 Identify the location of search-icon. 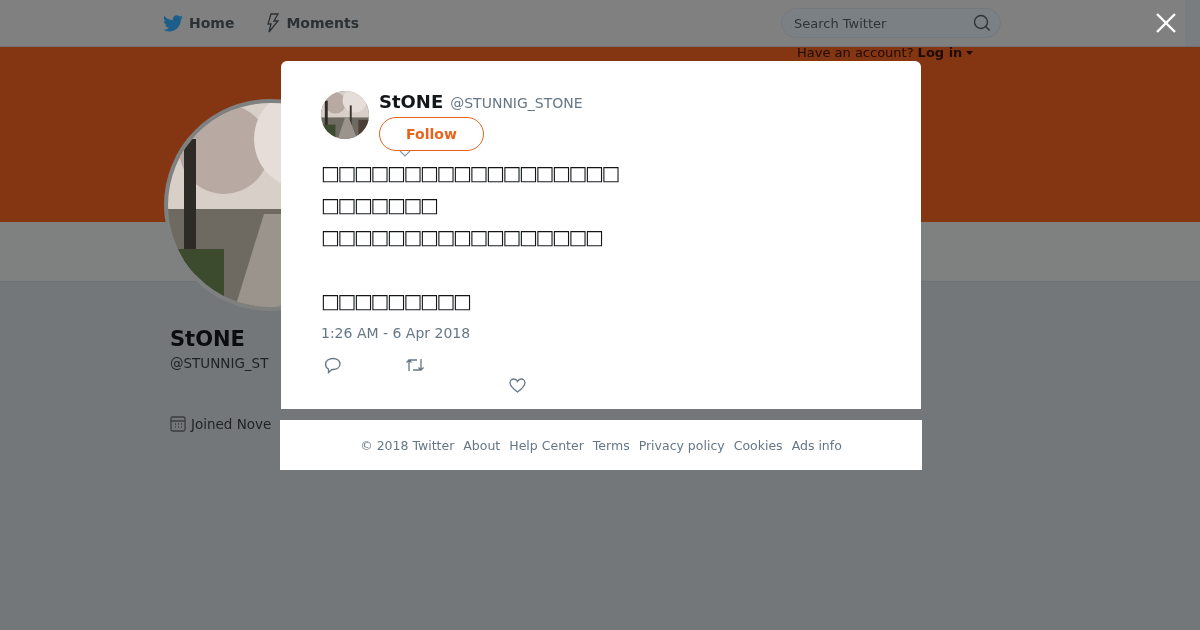
(982, 23).